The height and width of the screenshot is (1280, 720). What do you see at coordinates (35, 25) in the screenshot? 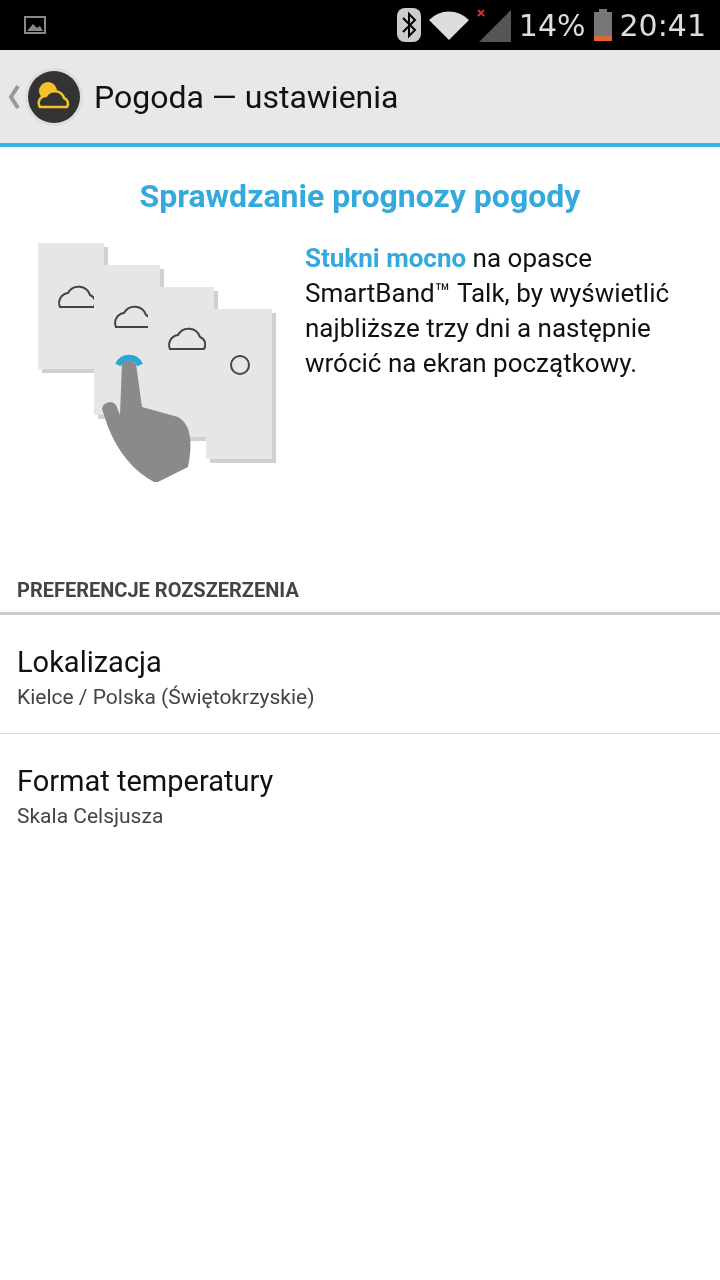
I see `image-icon` at bounding box center [35, 25].